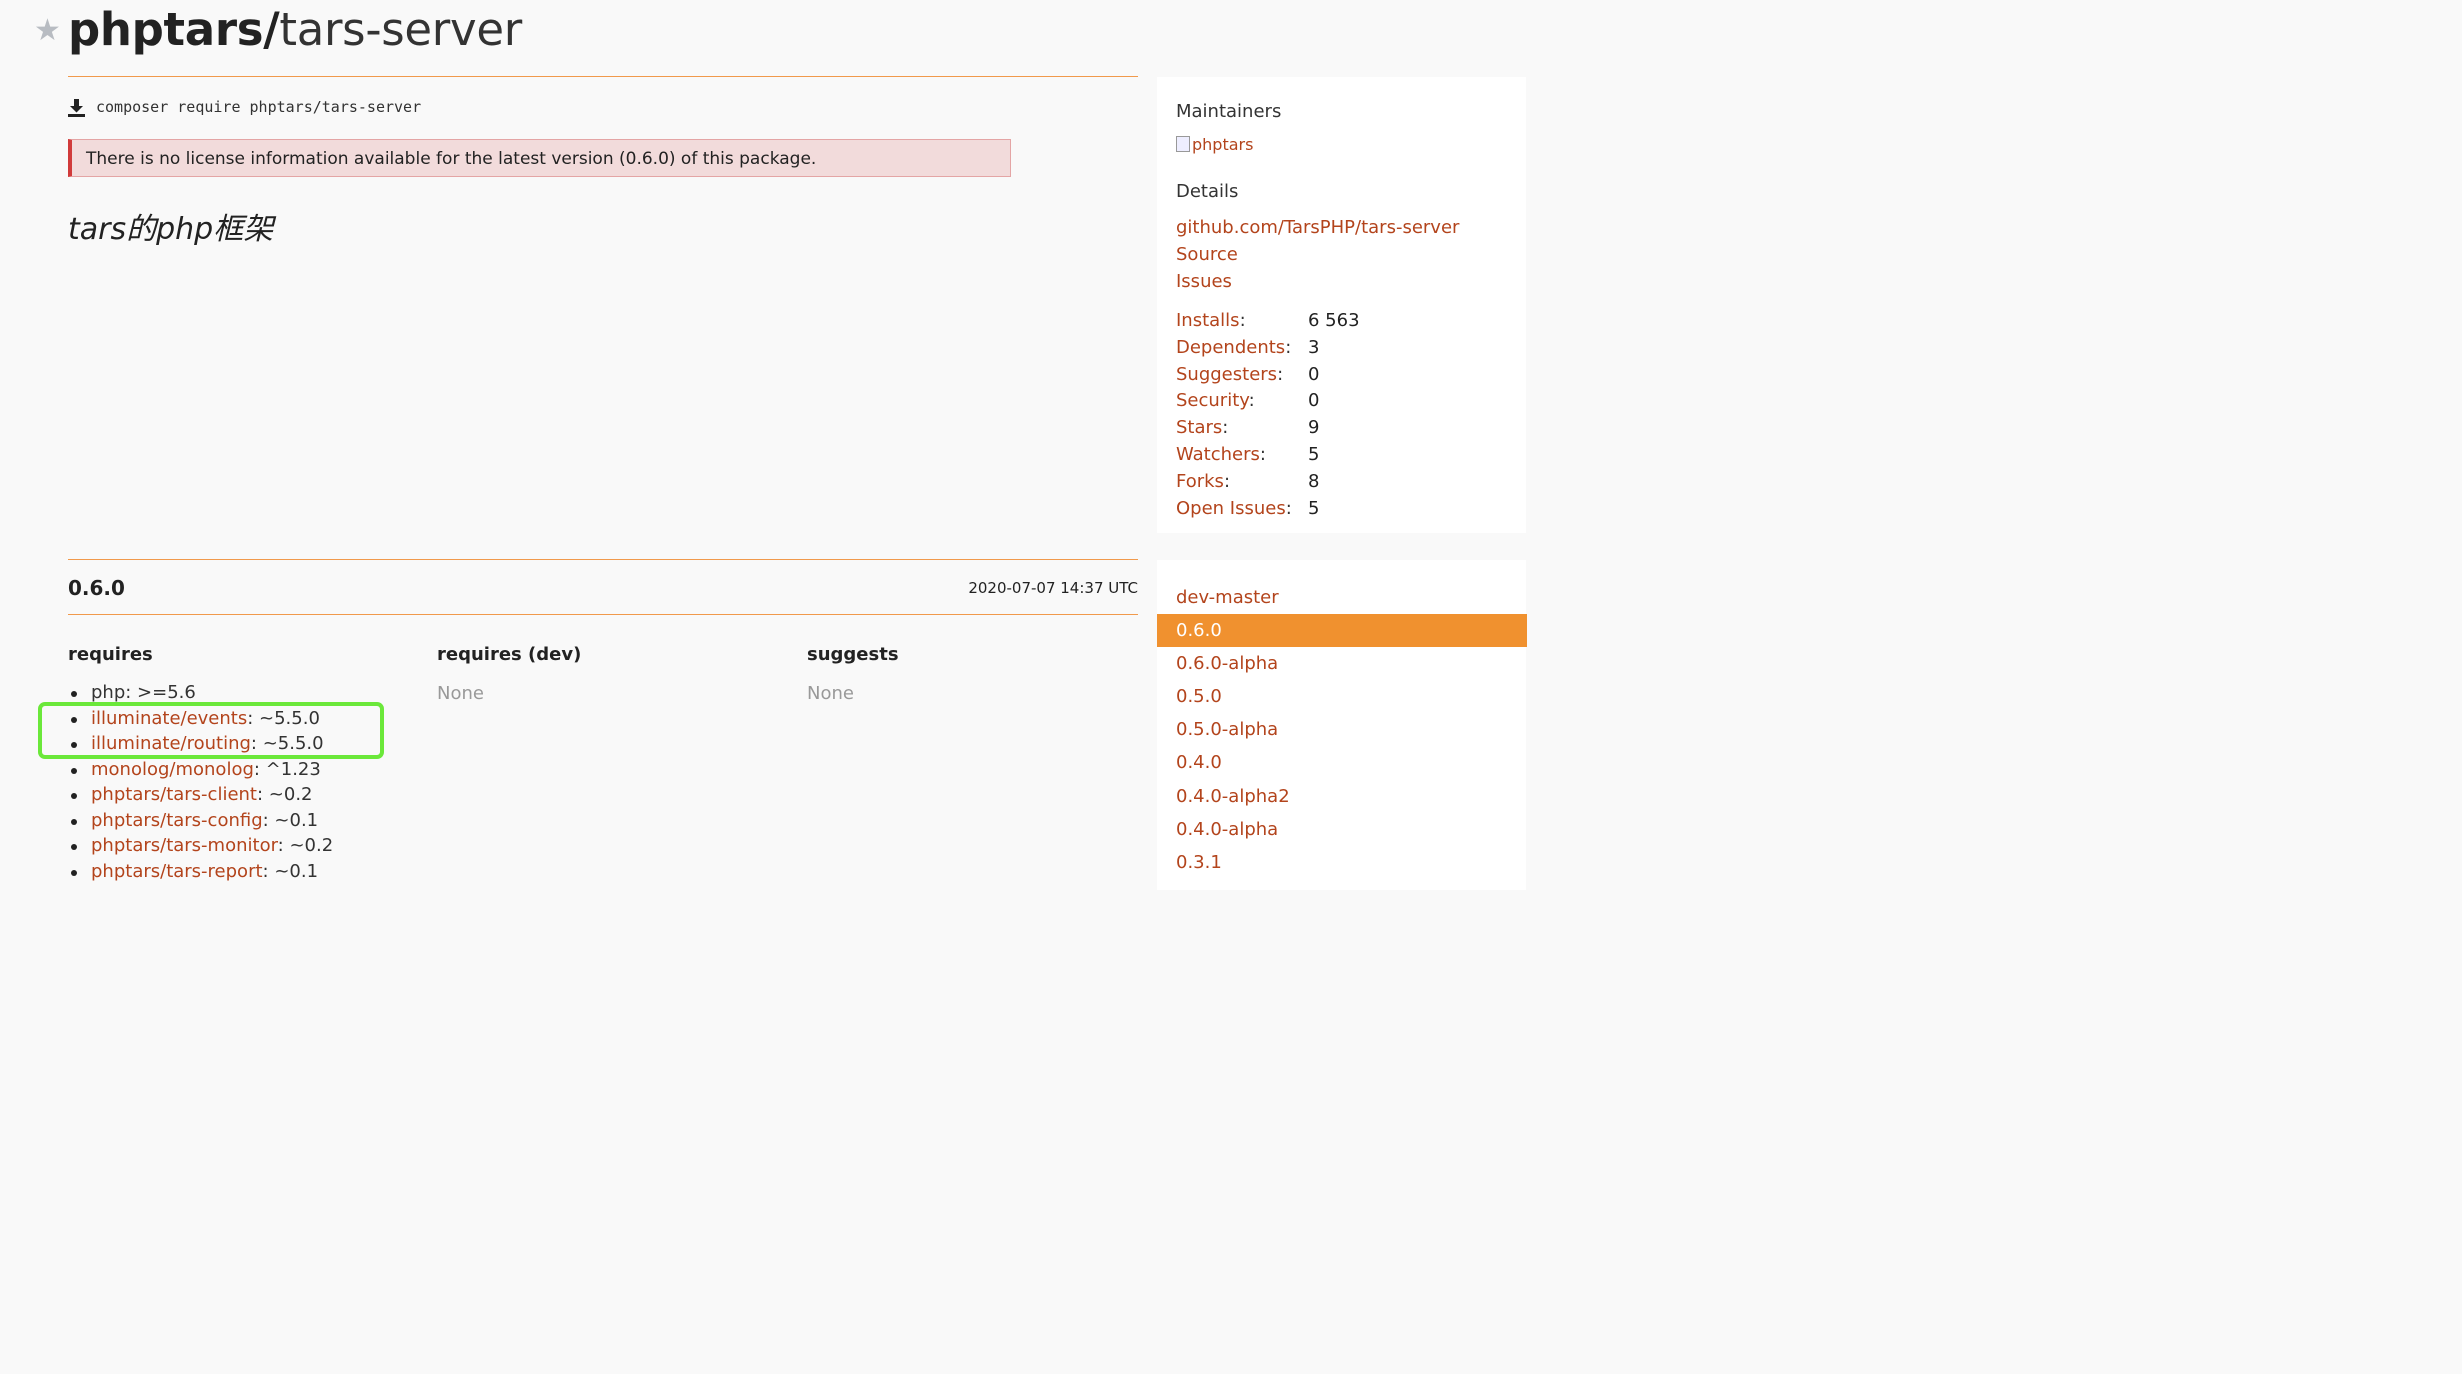  I want to click on requirement-item: phptars/tars-config: ~0.1, so click(200, 822).